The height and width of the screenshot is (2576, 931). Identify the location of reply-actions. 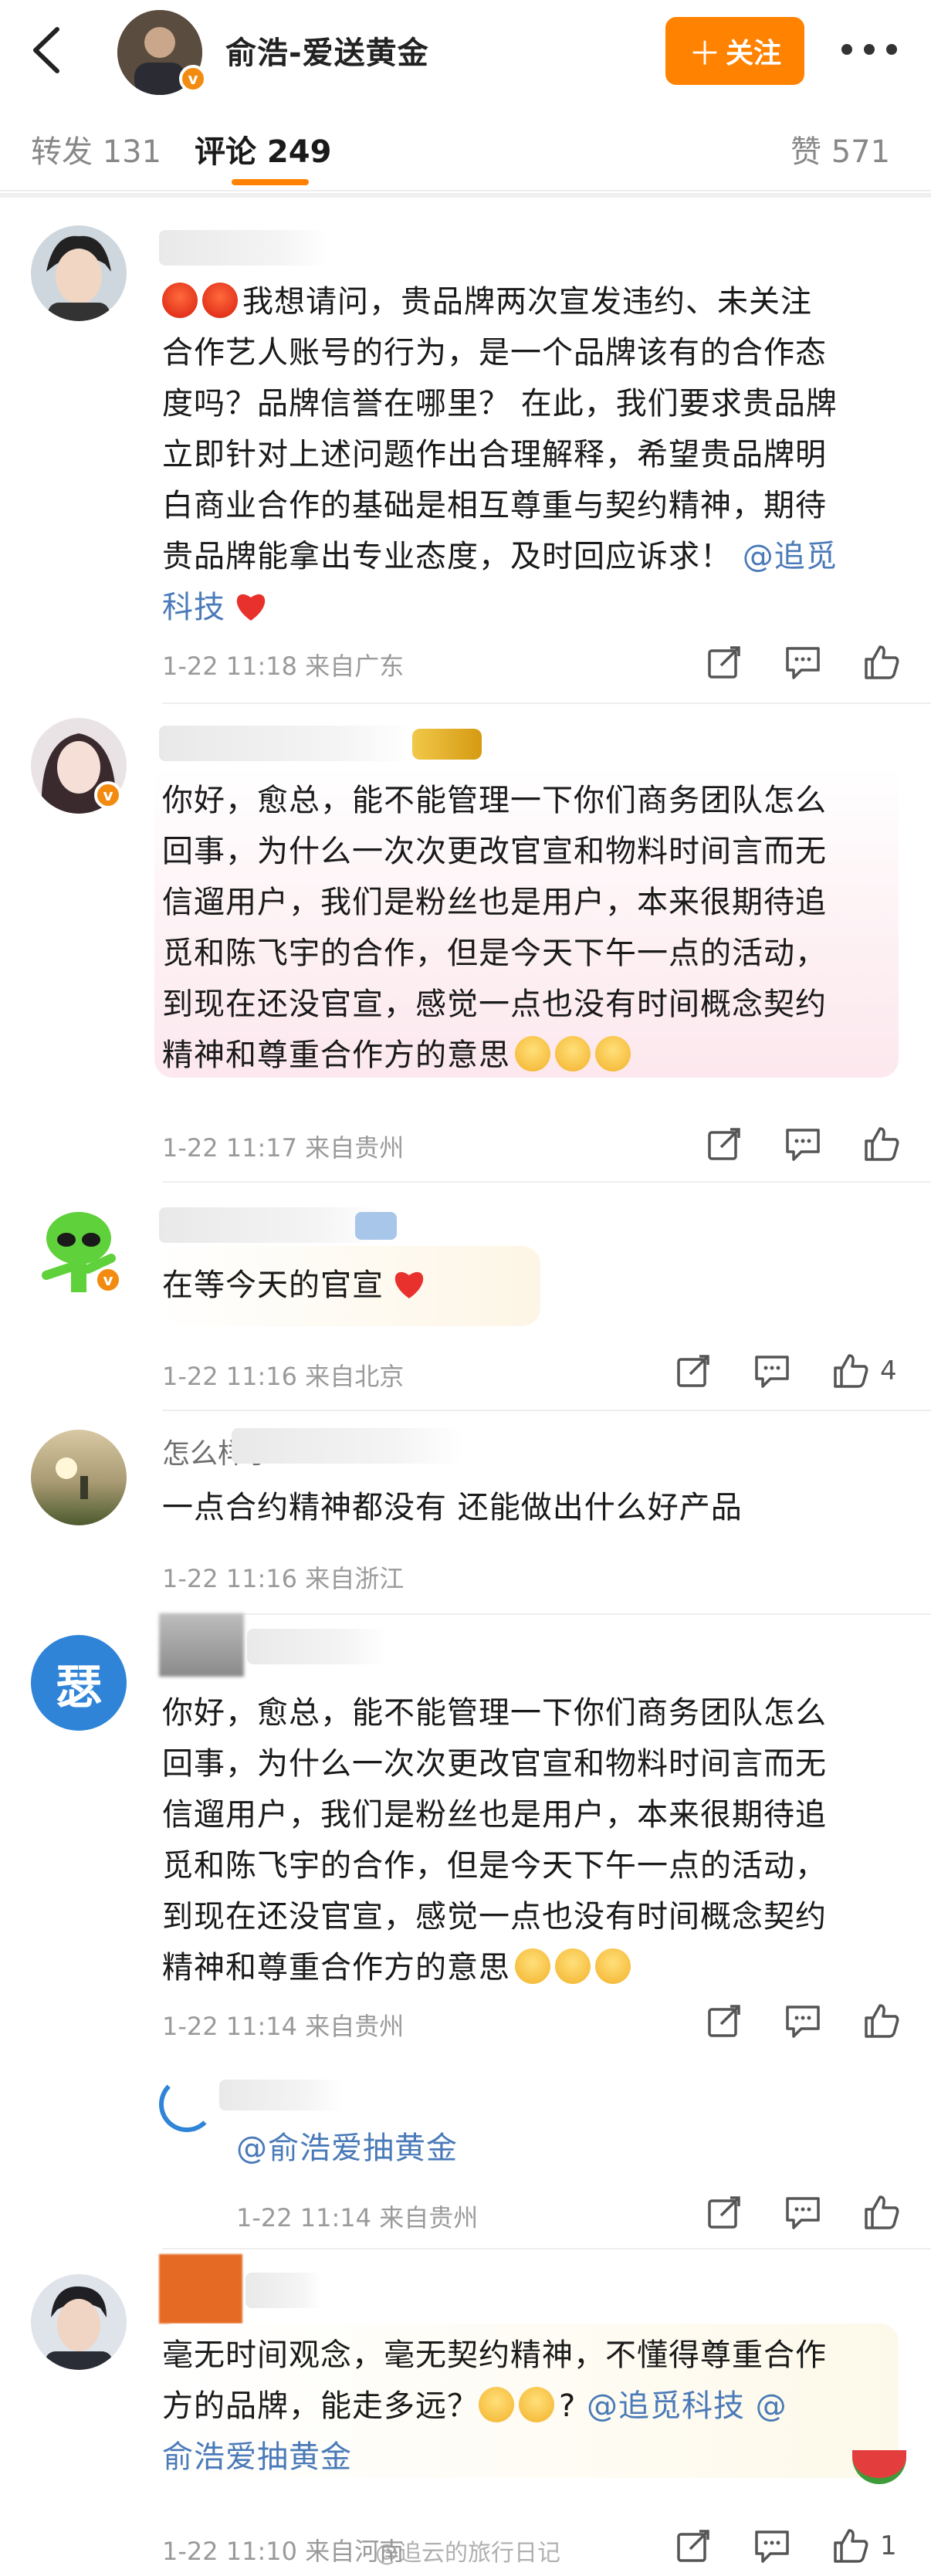
(782, 2213).